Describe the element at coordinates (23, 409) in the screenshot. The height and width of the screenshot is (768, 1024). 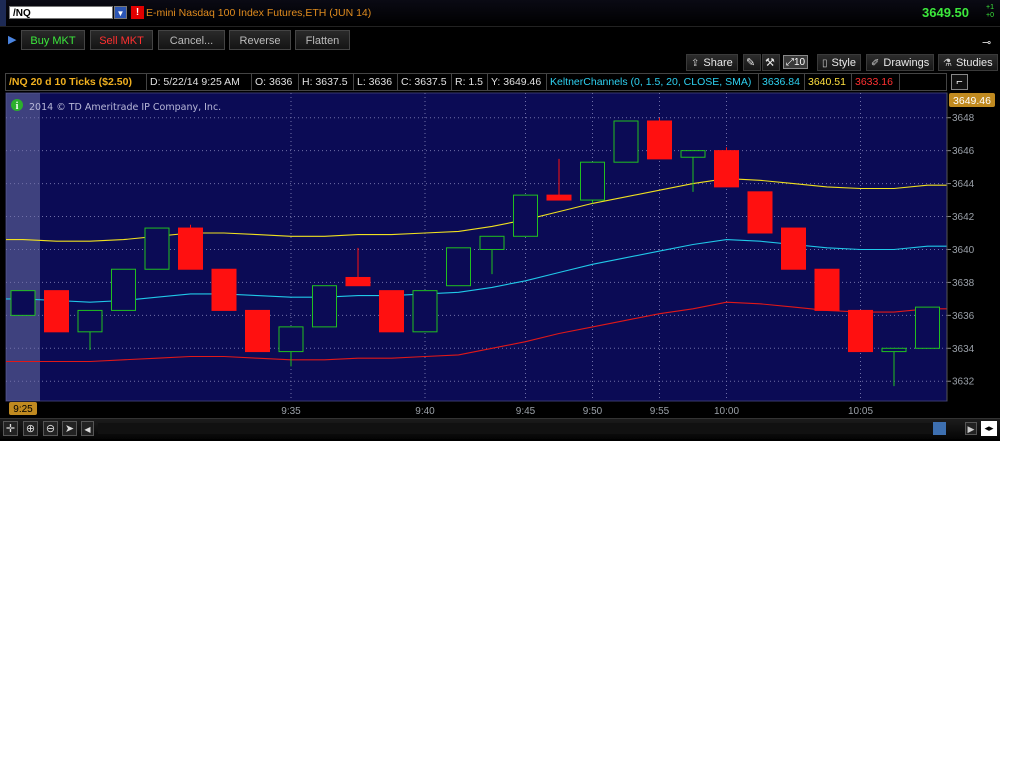
I see `time-tick-label: 9:25` at that location.